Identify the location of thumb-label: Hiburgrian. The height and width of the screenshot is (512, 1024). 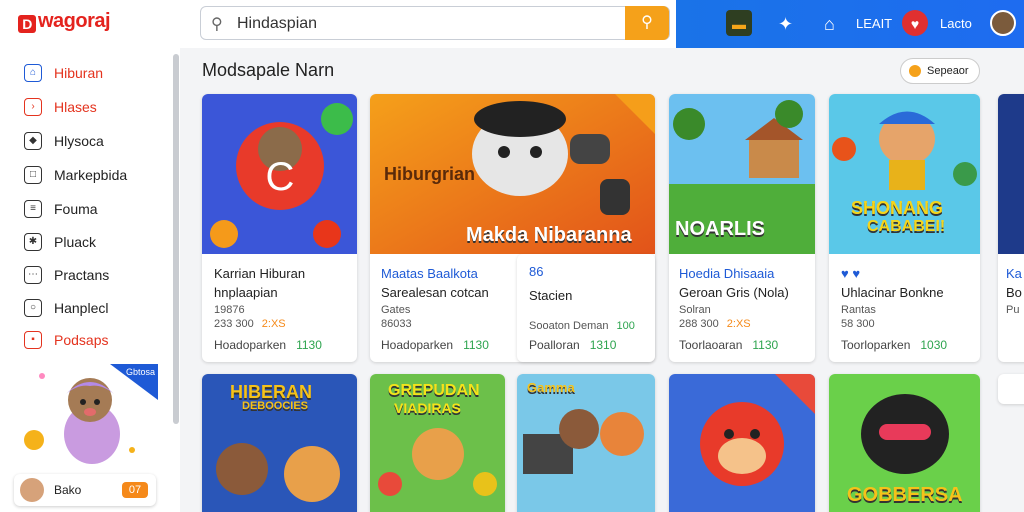
(430, 174).